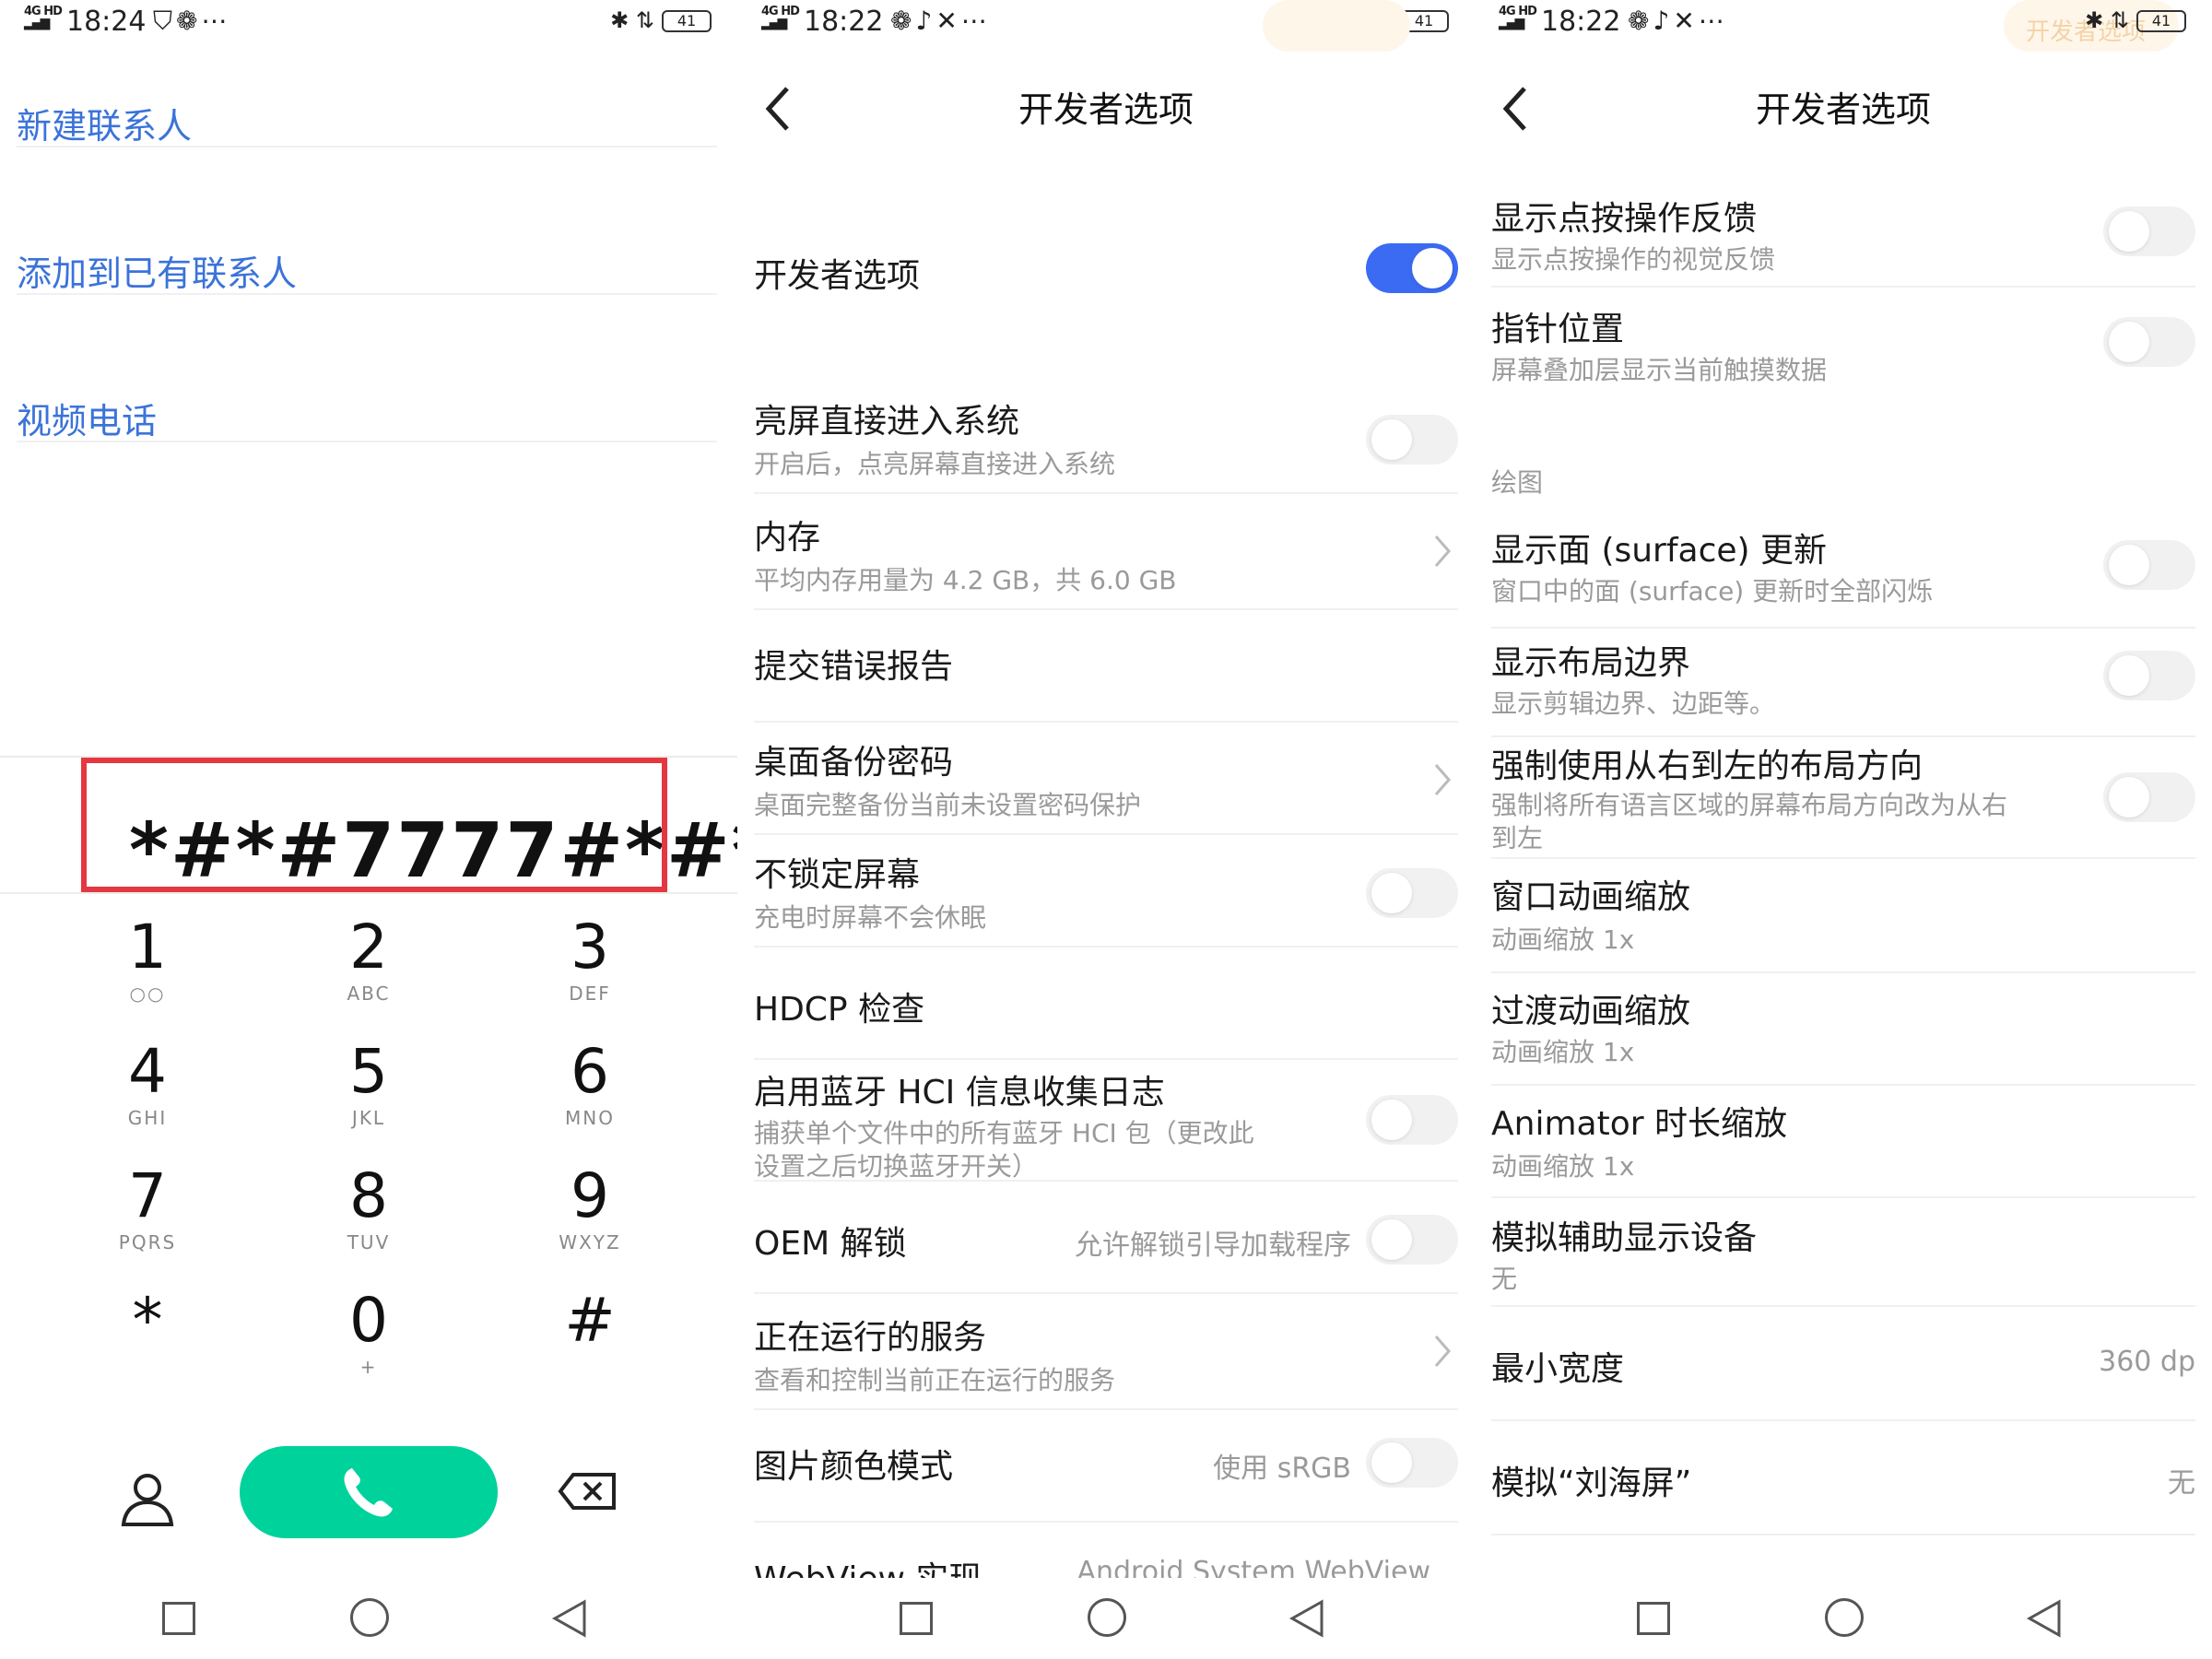  Describe the element at coordinates (590, 993) in the screenshot. I see `key-letters: DEF` at that location.